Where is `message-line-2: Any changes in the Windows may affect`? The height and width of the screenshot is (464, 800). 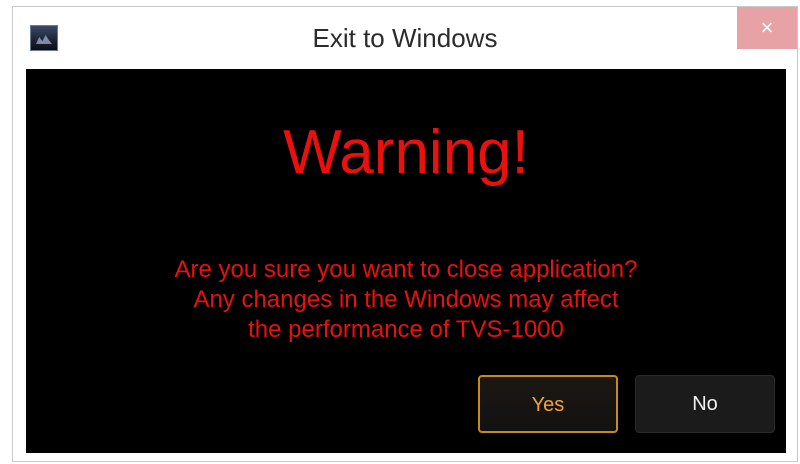
message-line-2: Any changes in the Windows may affect is located at coordinates (406, 299).